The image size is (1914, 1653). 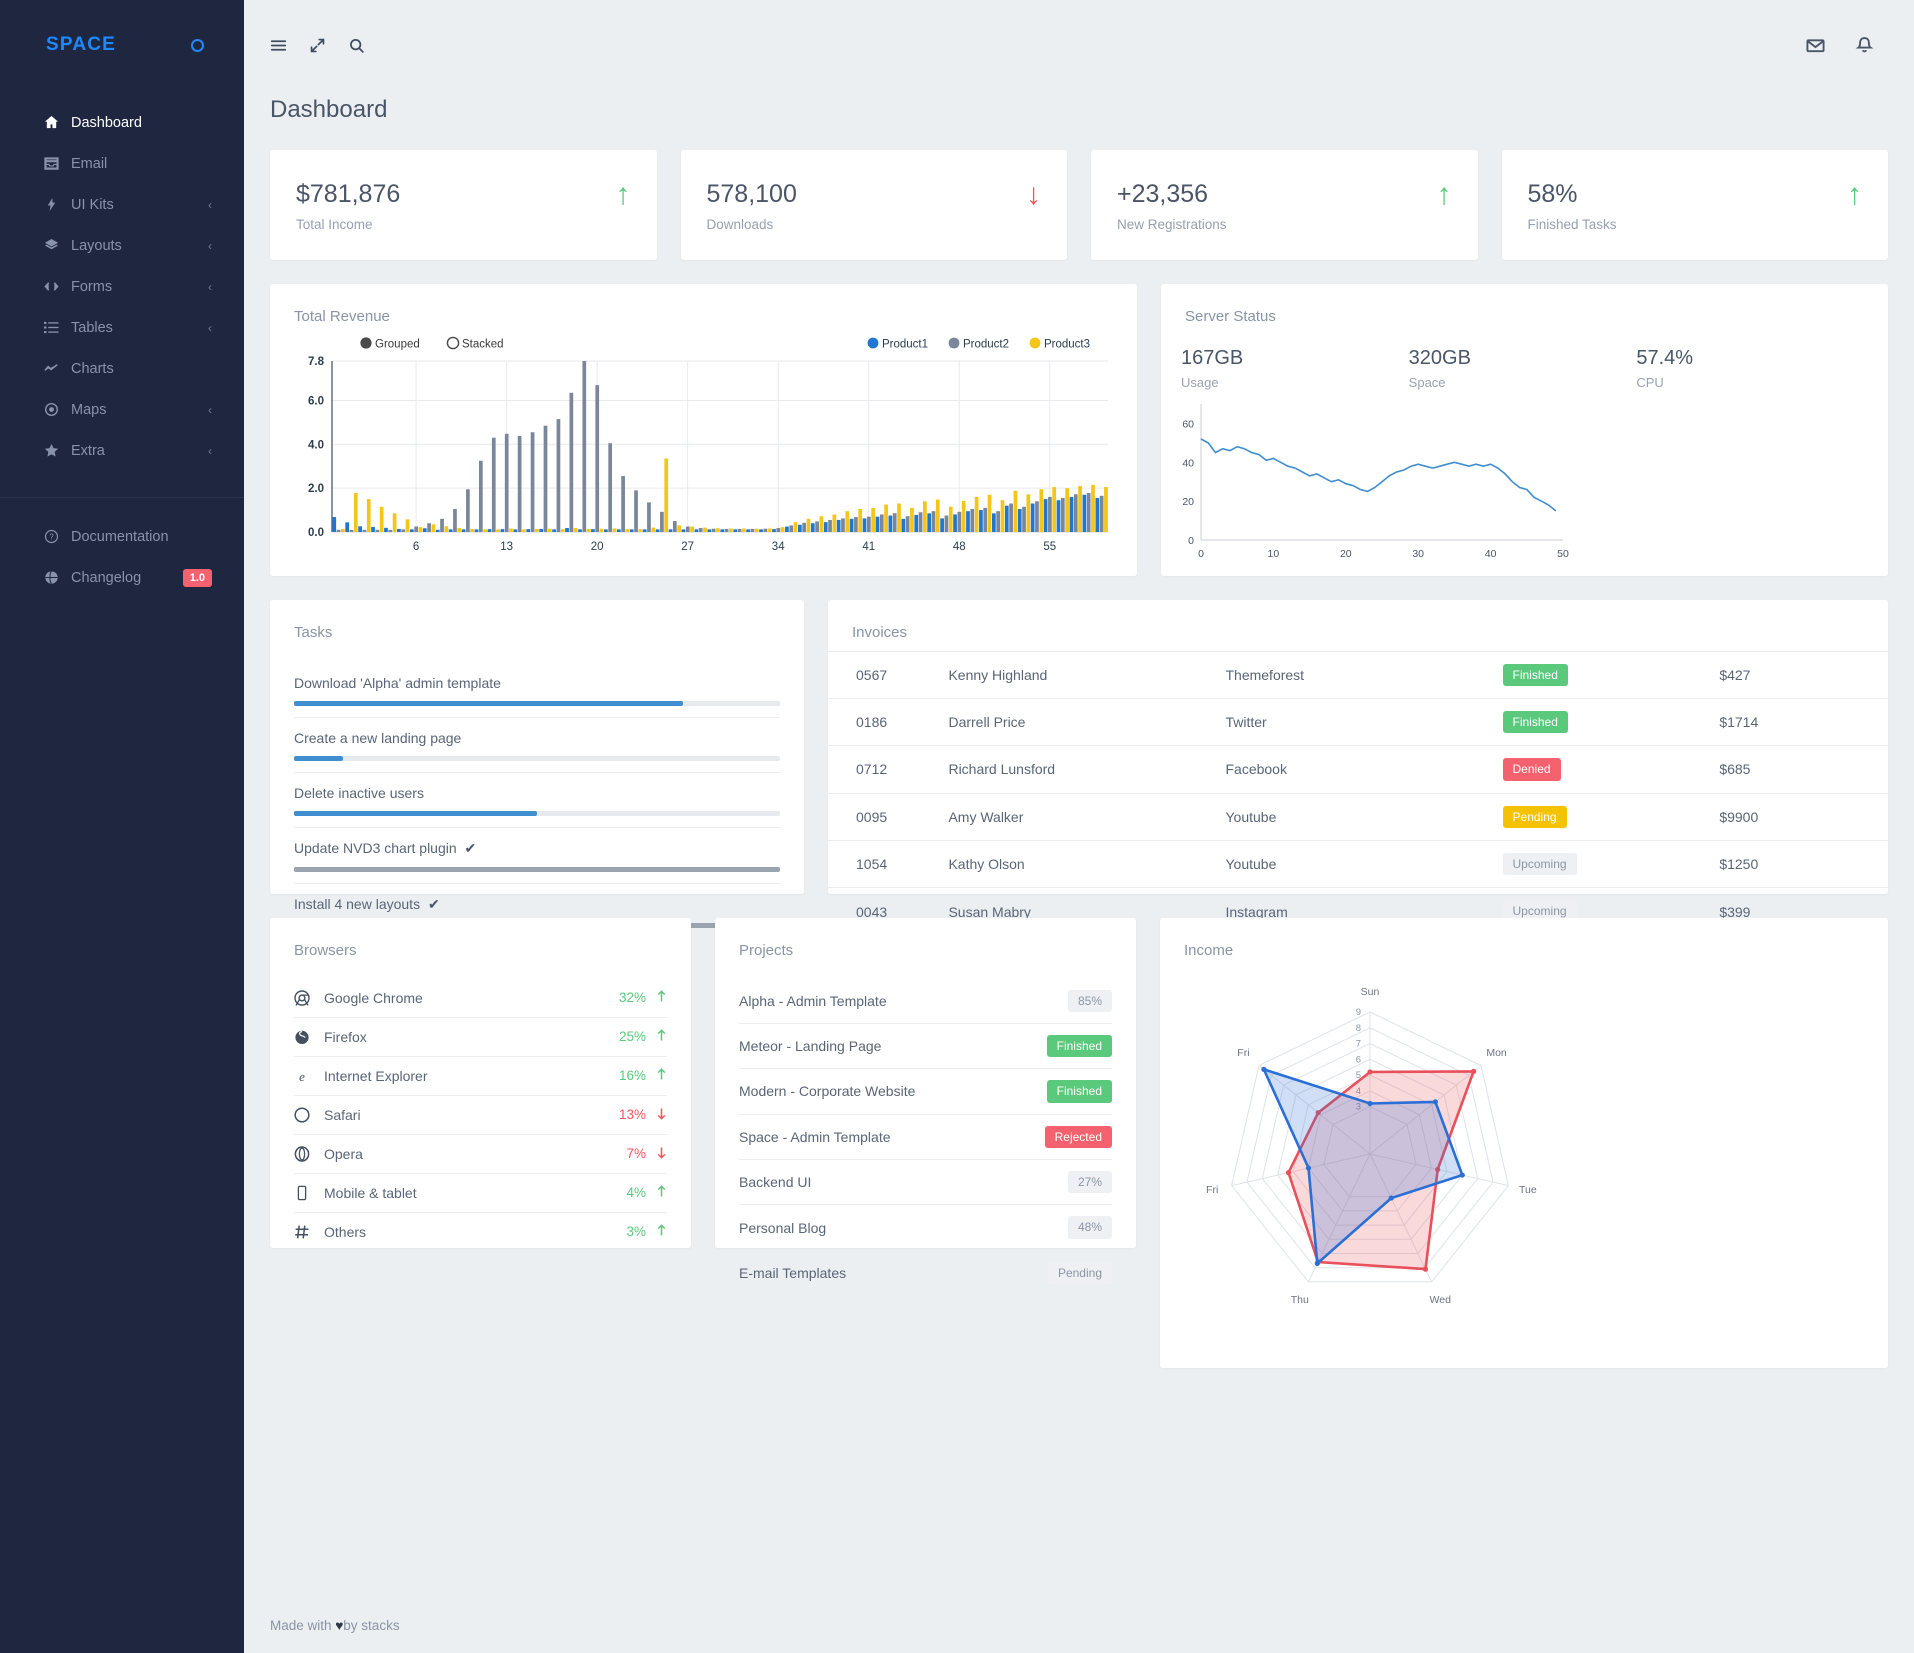 What do you see at coordinates (309, 1153) in the screenshot?
I see `opera-icon` at bounding box center [309, 1153].